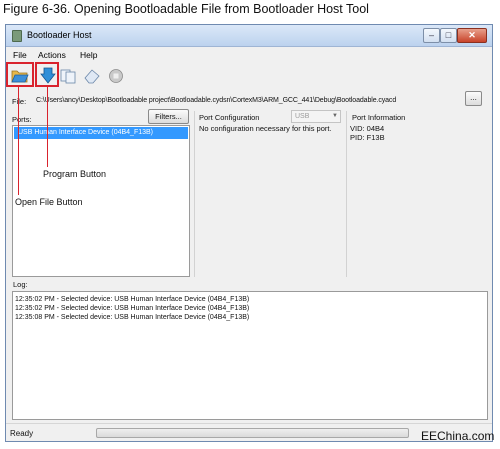 This screenshot has width=500, height=449. I want to click on port-pid: PID: F13B, so click(367, 137).